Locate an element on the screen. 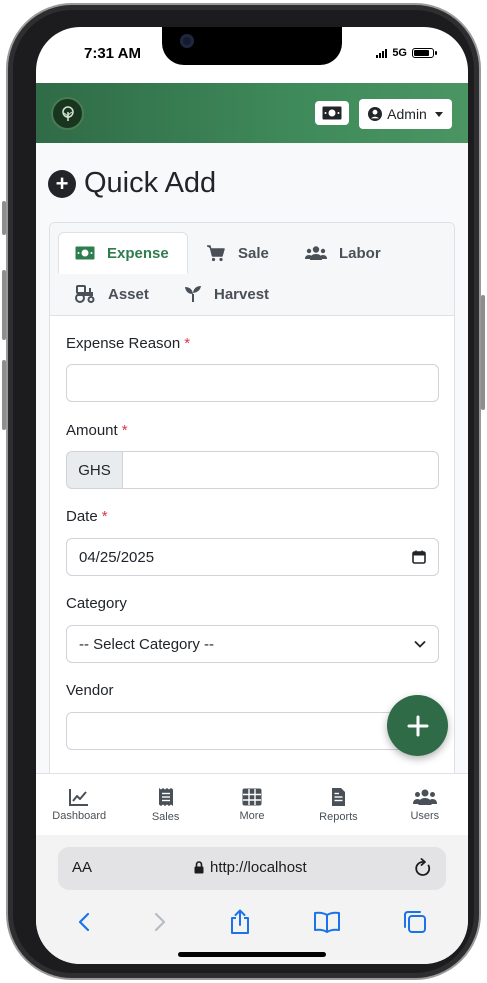 The width and height of the screenshot is (487, 983). reload-icon is located at coordinates (423, 868).